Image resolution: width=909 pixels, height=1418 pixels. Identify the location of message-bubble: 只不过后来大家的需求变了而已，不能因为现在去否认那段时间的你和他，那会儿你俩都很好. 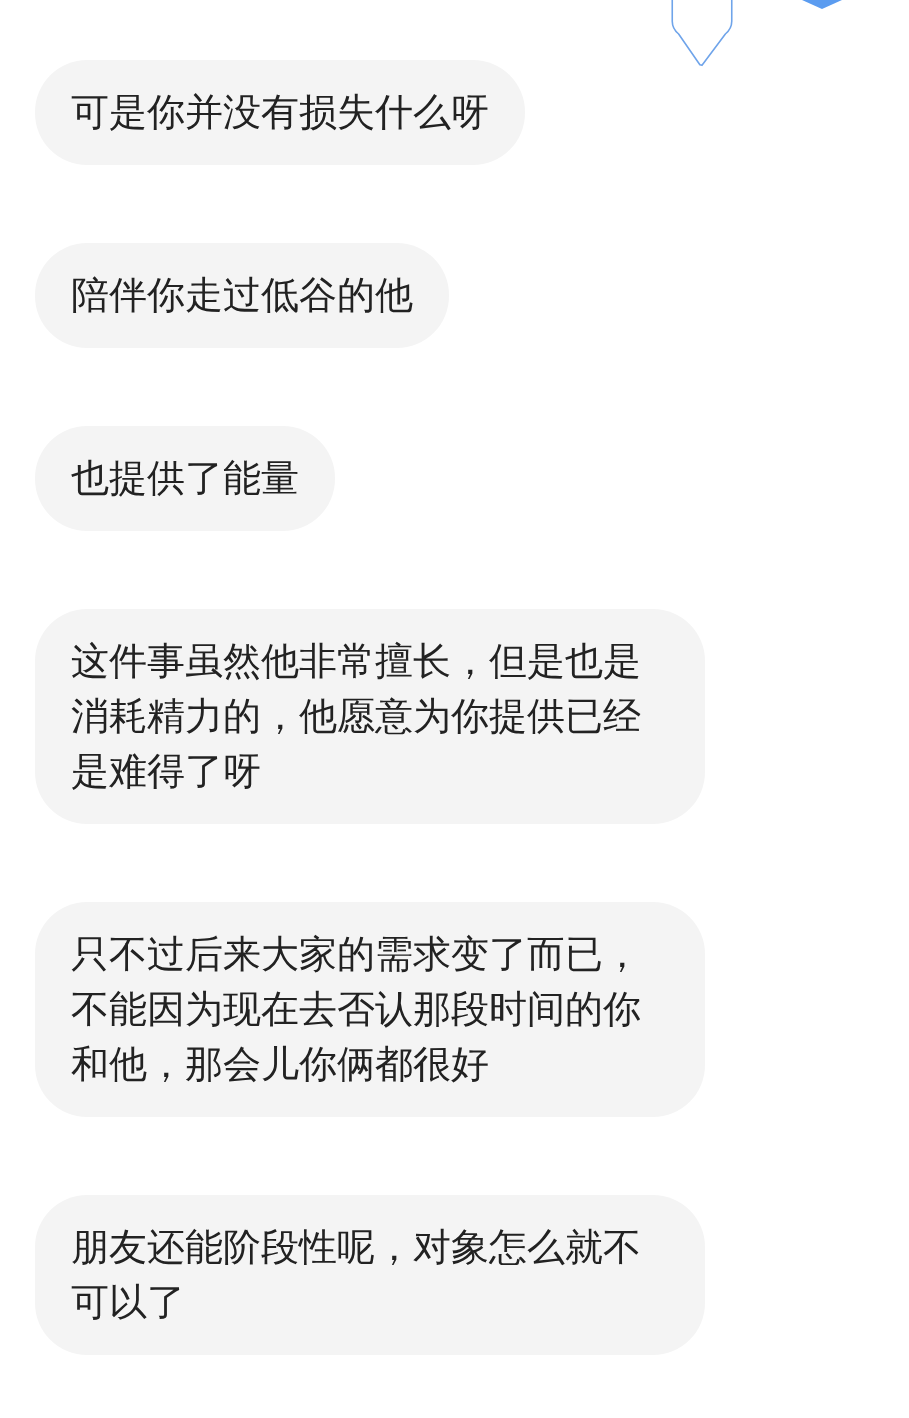
(370, 1009).